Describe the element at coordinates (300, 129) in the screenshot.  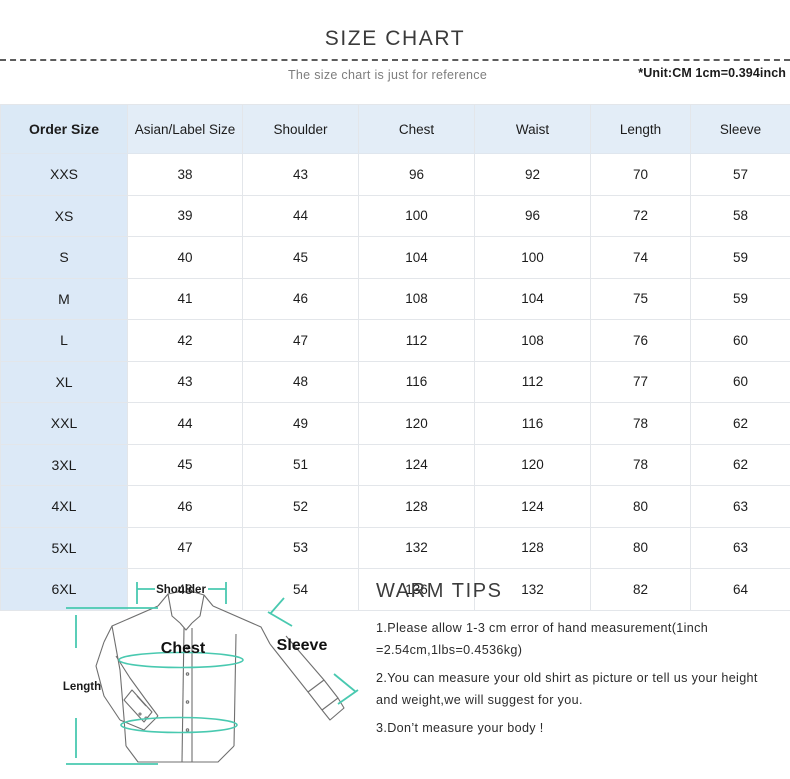
I see `column-header-shoulder: Shoulder` at that location.